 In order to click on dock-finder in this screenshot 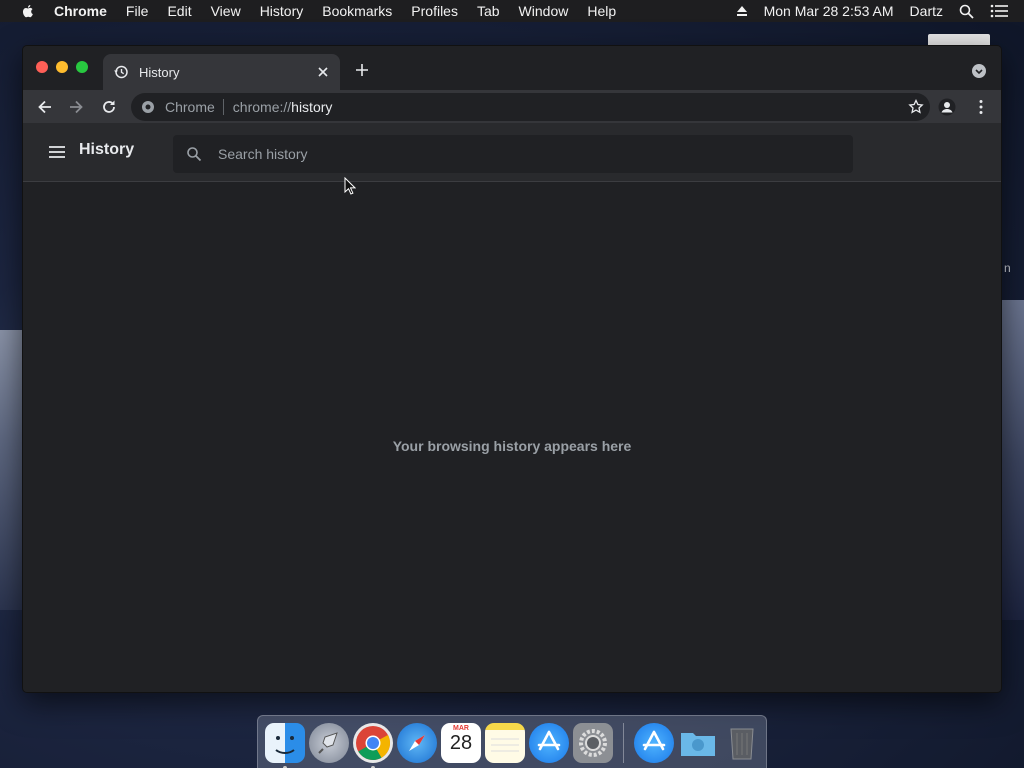, I will do `click(285, 745)`.